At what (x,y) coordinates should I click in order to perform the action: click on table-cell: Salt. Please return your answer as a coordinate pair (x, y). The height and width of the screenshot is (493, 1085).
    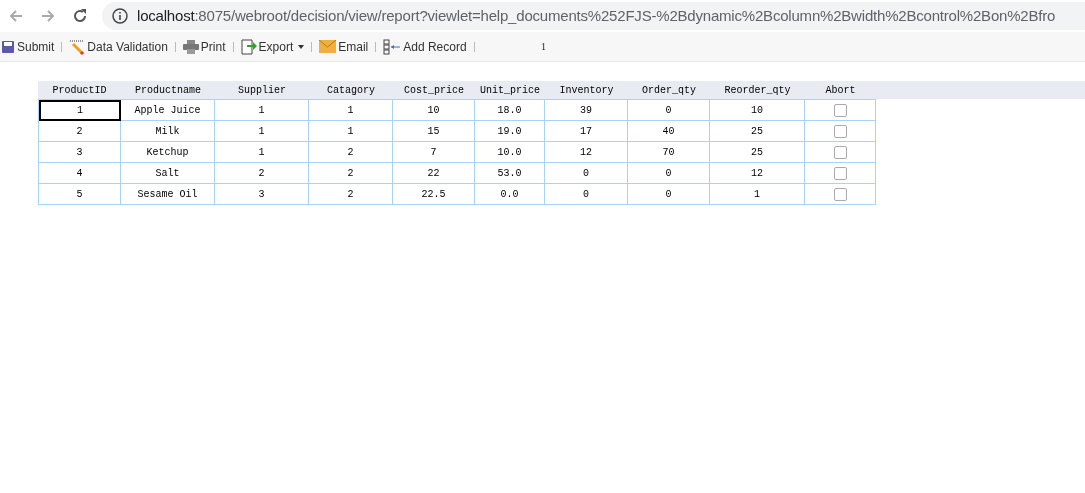
    Looking at the image, I should click on (168, 173).